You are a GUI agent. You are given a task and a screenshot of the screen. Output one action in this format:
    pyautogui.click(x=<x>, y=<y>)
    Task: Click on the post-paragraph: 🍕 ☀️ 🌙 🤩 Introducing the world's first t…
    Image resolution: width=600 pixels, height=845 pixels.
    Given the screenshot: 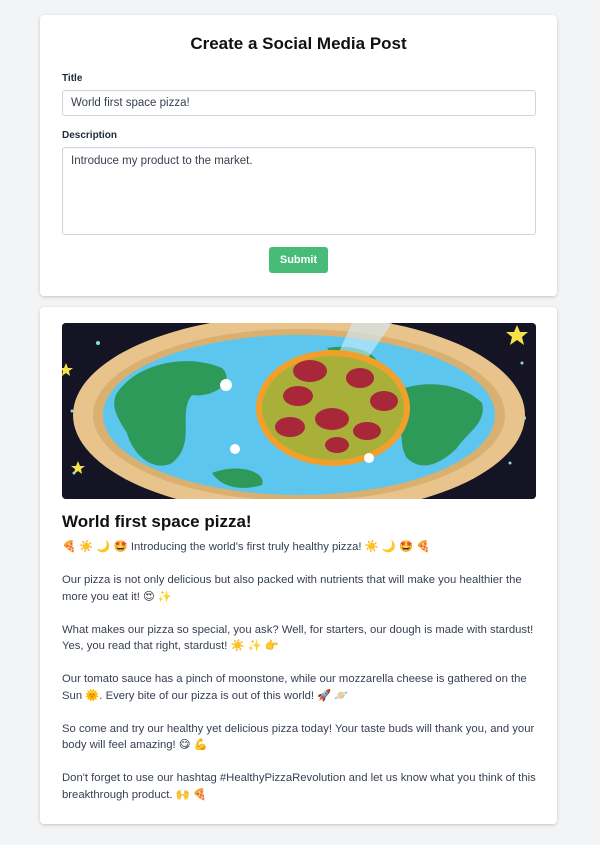 What is the action you would take?
    pyautogui.click(x=246, y=547)
    